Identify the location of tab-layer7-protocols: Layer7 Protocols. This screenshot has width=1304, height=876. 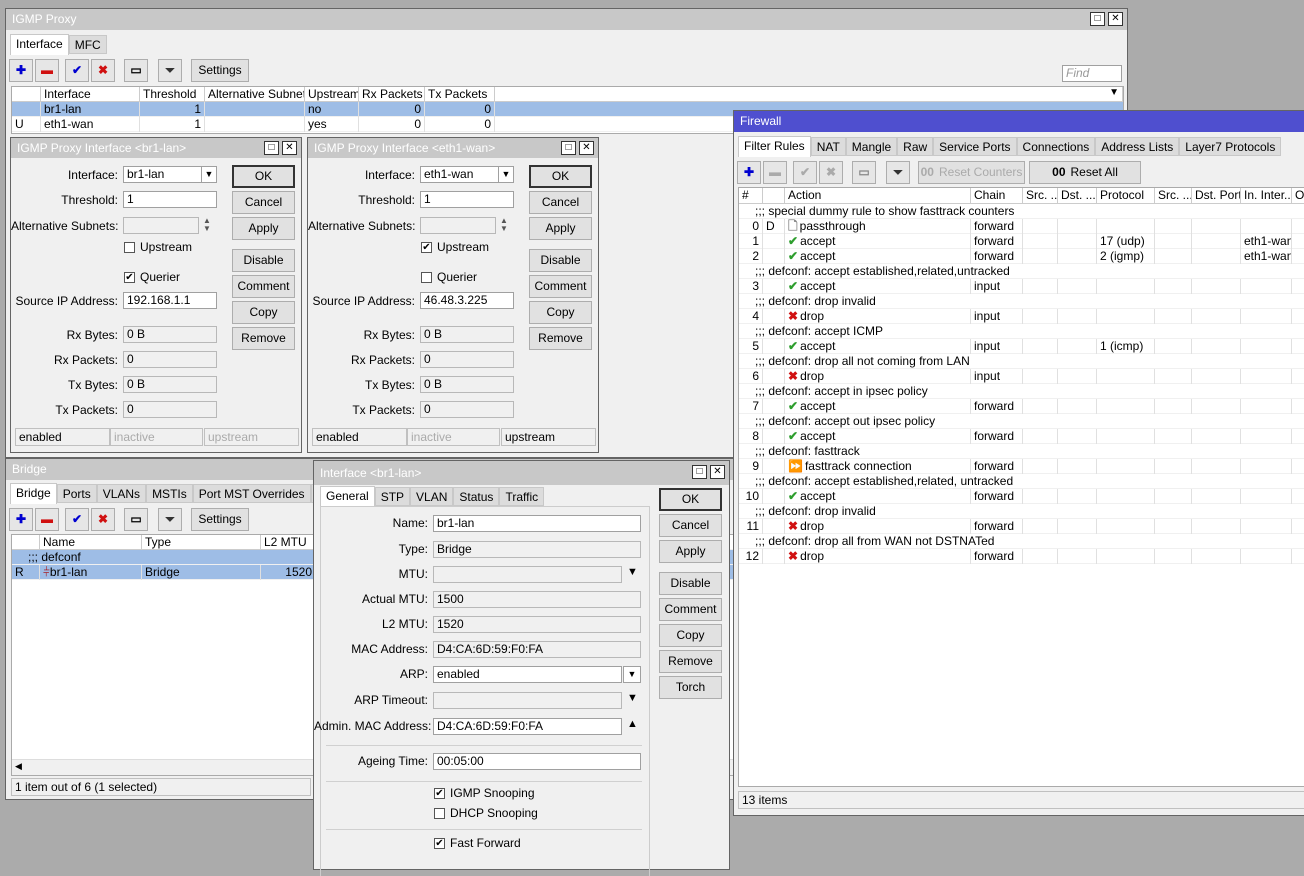
(1230, 146).